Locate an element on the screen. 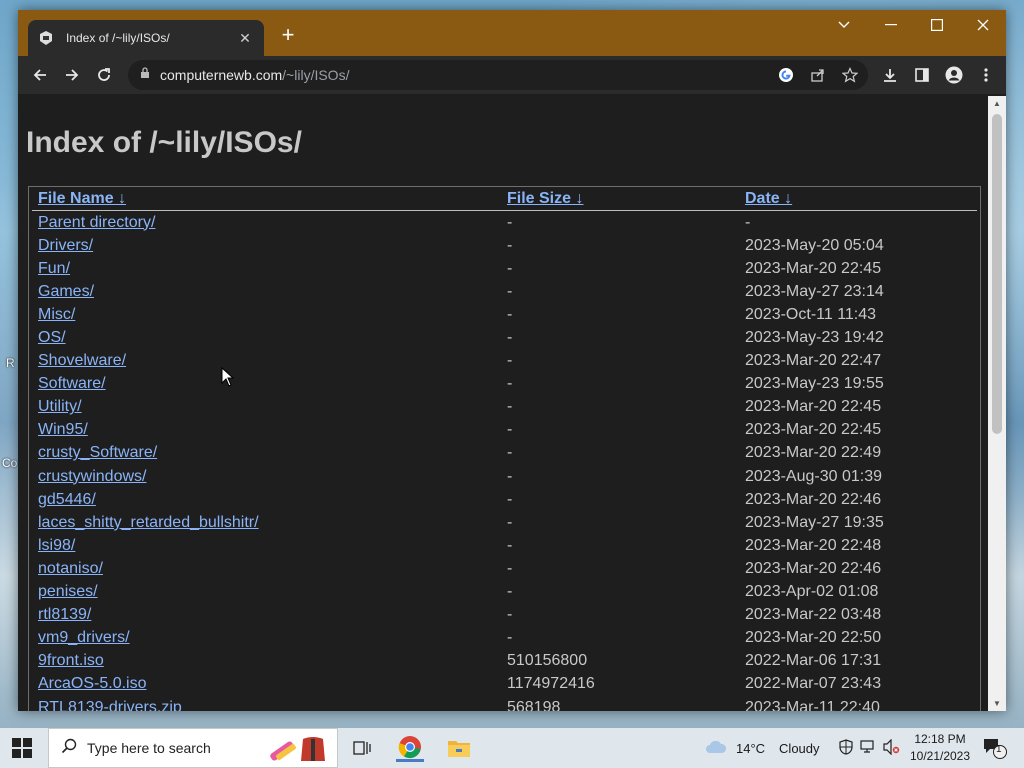 The image size is (1024, 768). table-row: vm9_drivers/ - 2023-Mar-20 22:50 is located at coordinates (504, 638).